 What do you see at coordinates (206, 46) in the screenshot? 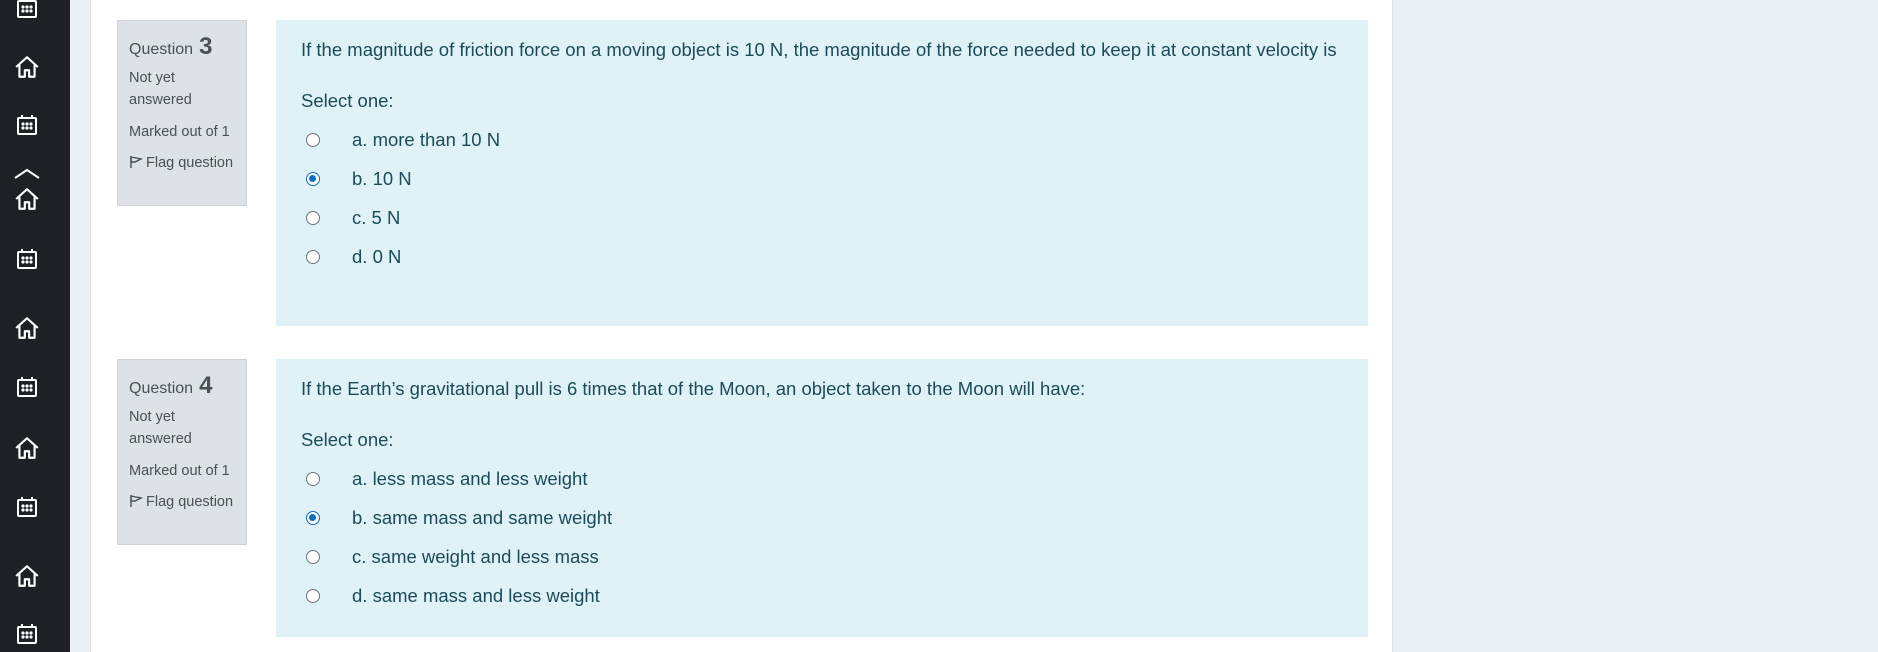
I see `question-number-value: 3` at bounding box center [206, 46].